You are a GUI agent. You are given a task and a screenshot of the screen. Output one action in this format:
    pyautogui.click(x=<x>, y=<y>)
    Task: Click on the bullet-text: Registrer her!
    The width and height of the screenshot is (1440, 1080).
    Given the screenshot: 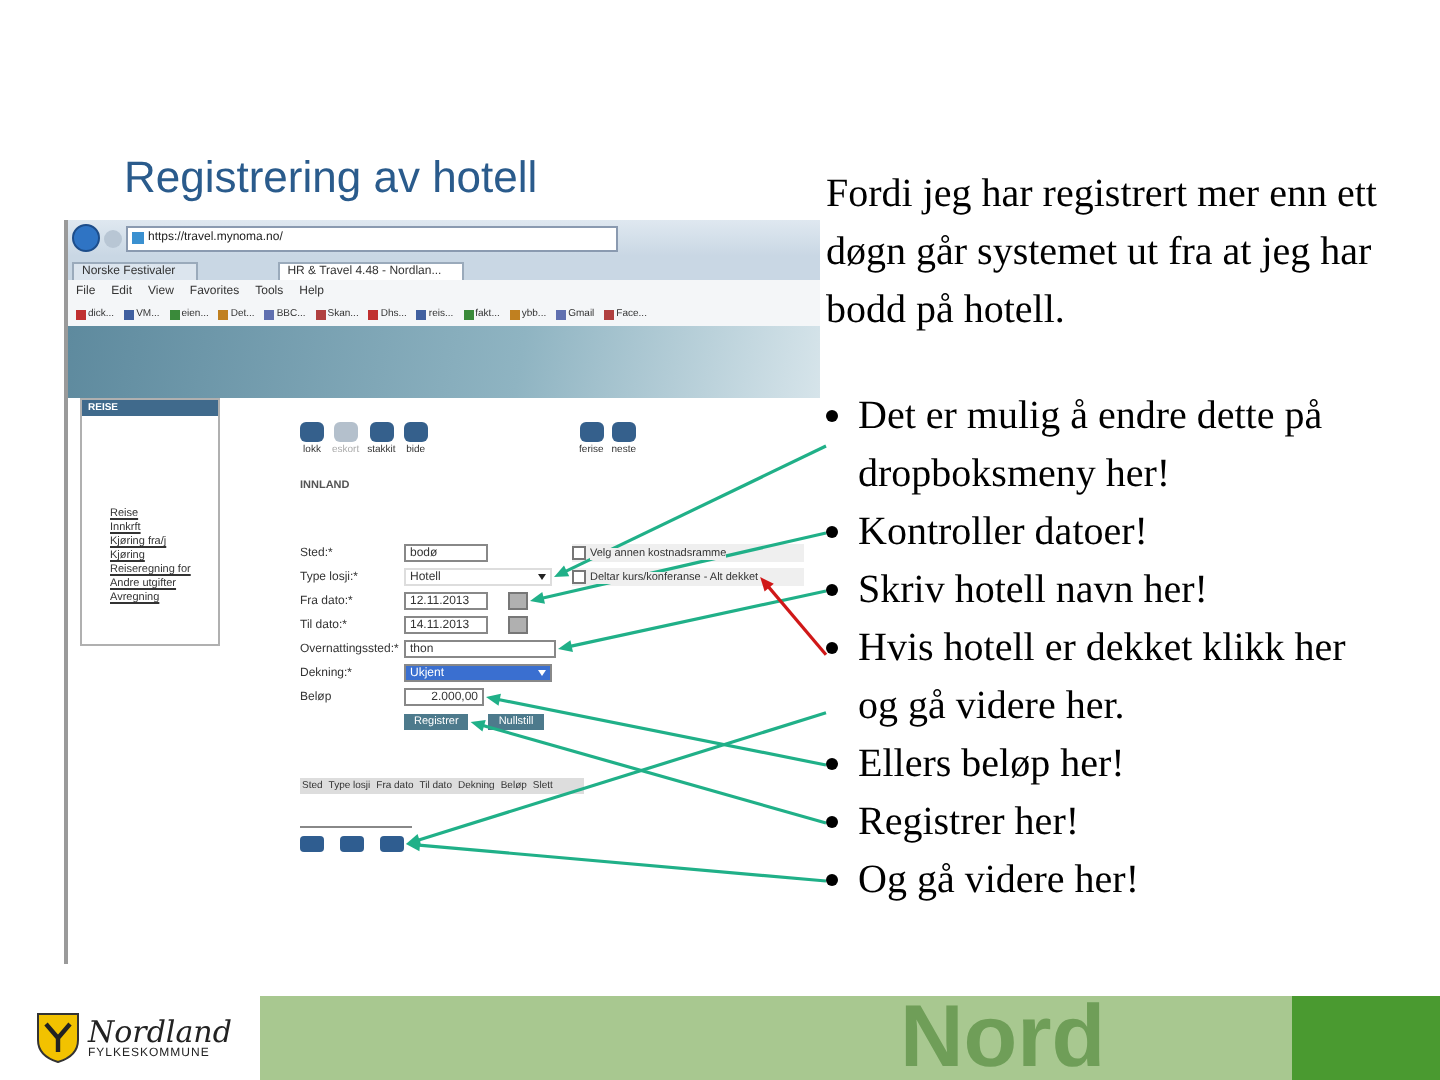 What is the action you would take?
    pyautogui.click(x=970, y=823)
    